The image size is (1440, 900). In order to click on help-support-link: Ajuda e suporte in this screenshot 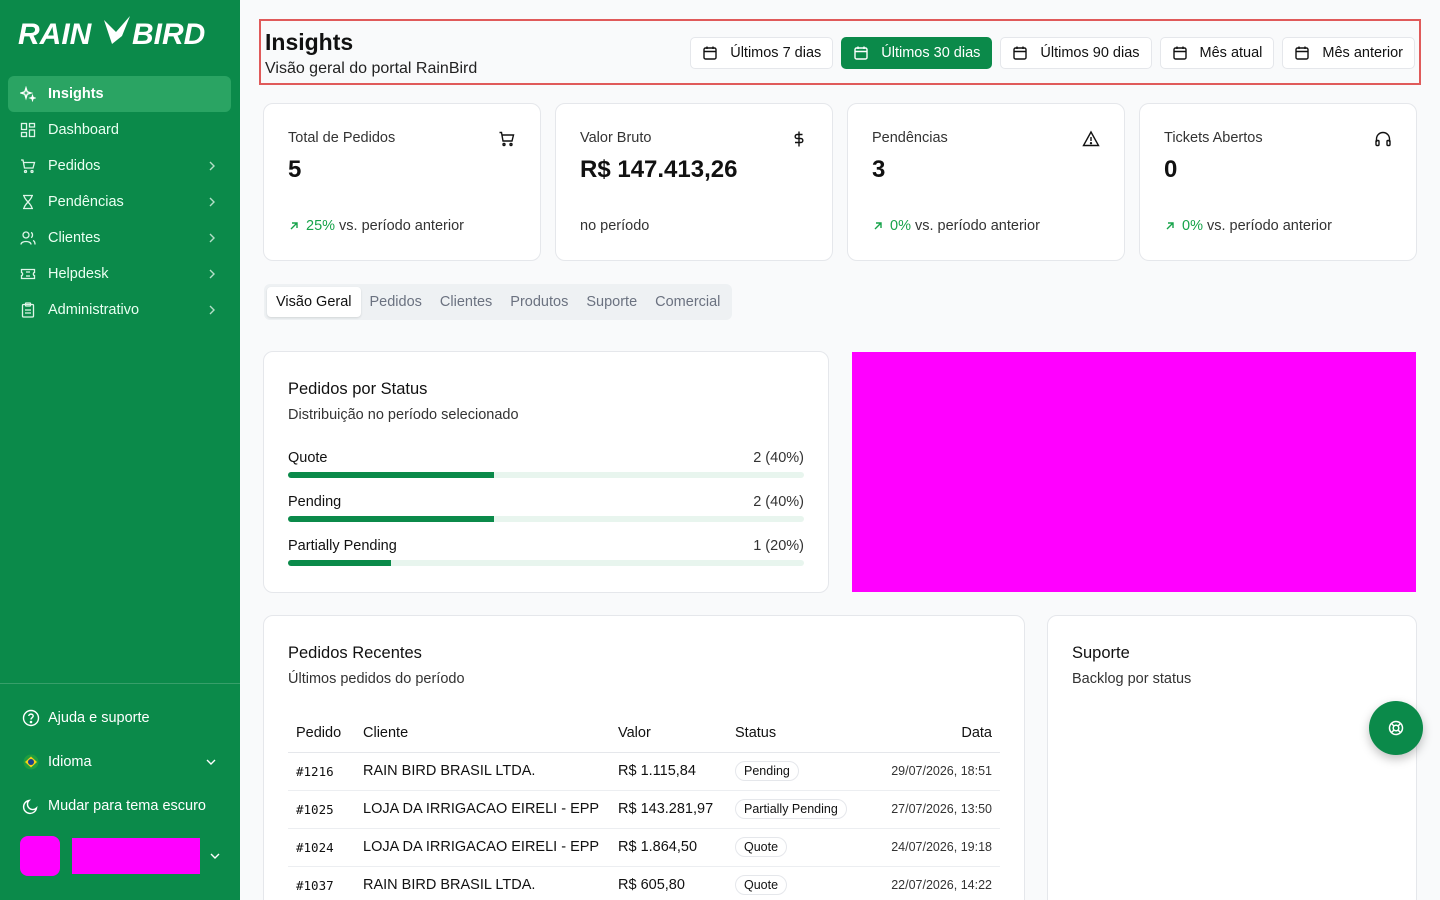, I will do `click(120, 718)`.